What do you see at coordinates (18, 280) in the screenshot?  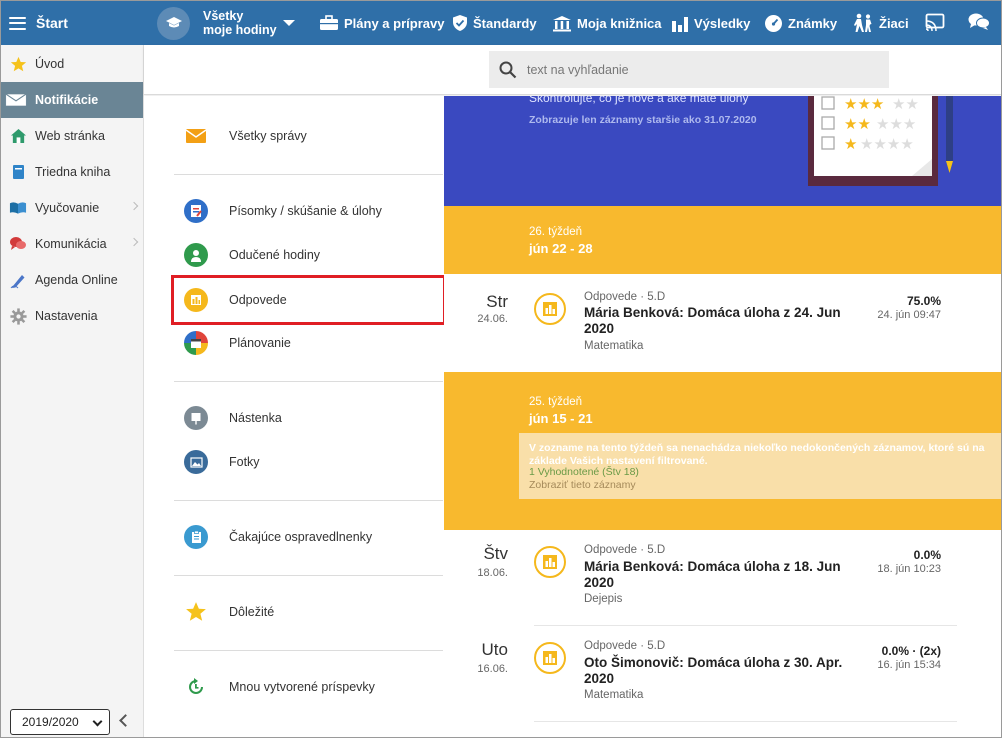 I see `pen-icon` at bounding box center [18, 280].